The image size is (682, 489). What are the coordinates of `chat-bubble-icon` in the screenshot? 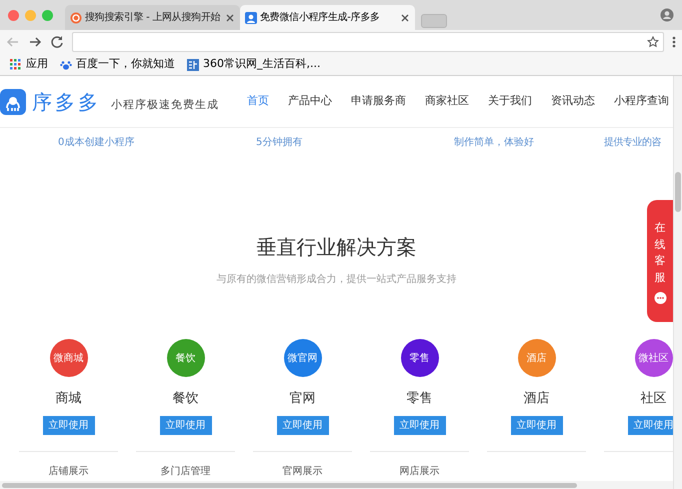 It's located at (660, 298).